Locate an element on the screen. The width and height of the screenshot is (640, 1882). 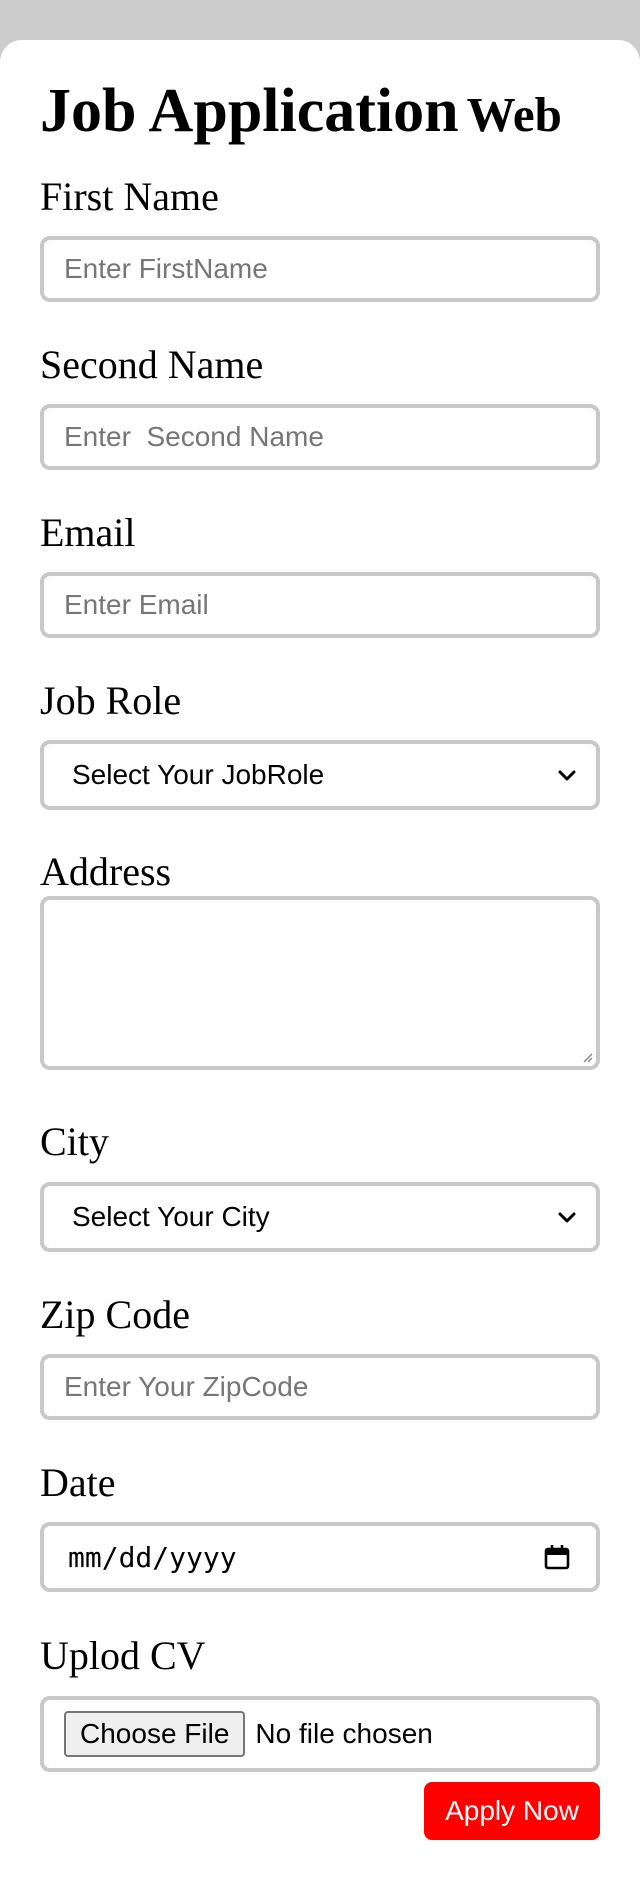
date-label: Date is located at coordinates (78, 1482).